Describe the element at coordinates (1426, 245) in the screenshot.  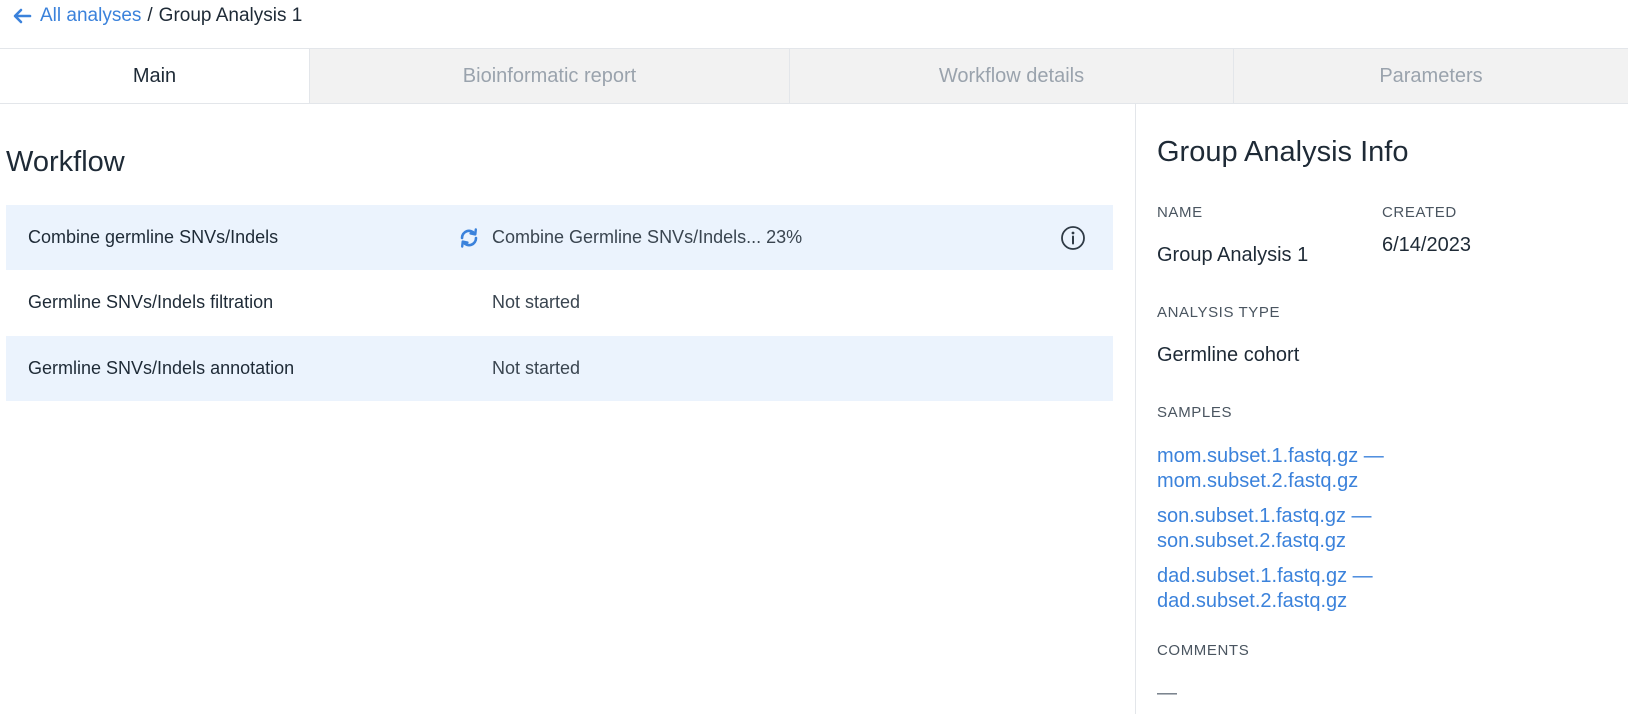
I see `created-value: 6/14/2023` at that location.